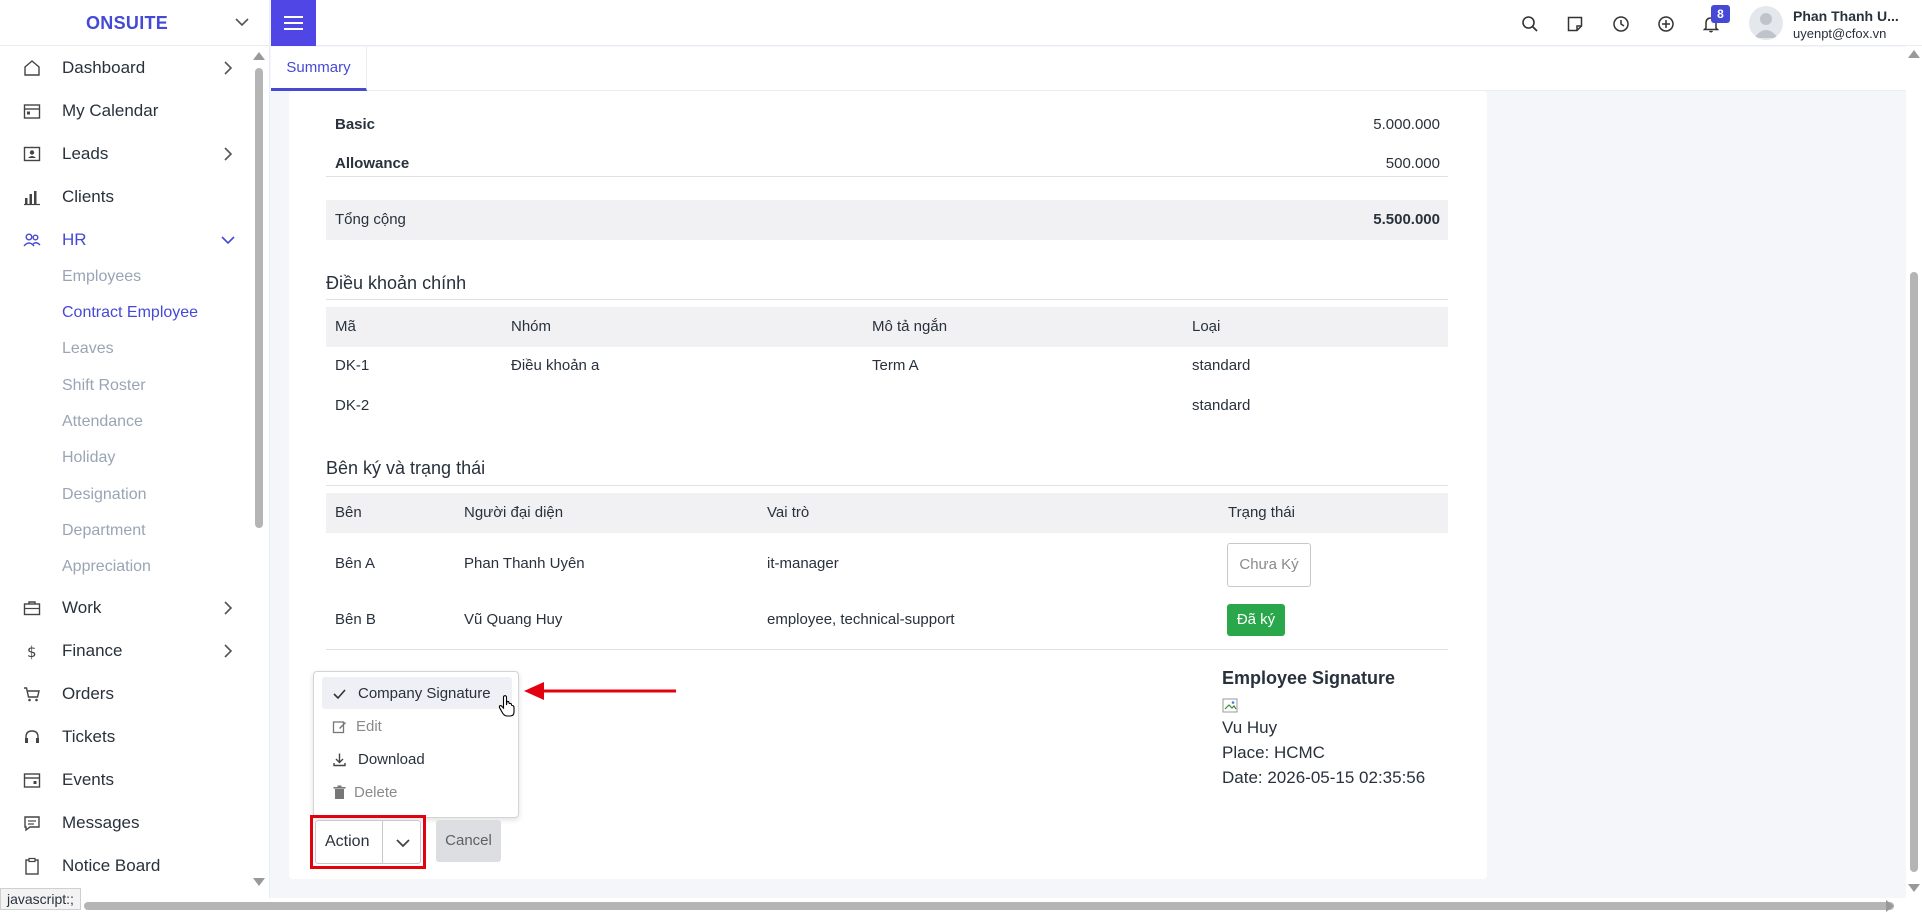 This screenshot has width=1922, height=914. What do you see at coordinates (347, 841) in the screenshot?
I see `action-button-label: Action` at bounding box center [347, 841].